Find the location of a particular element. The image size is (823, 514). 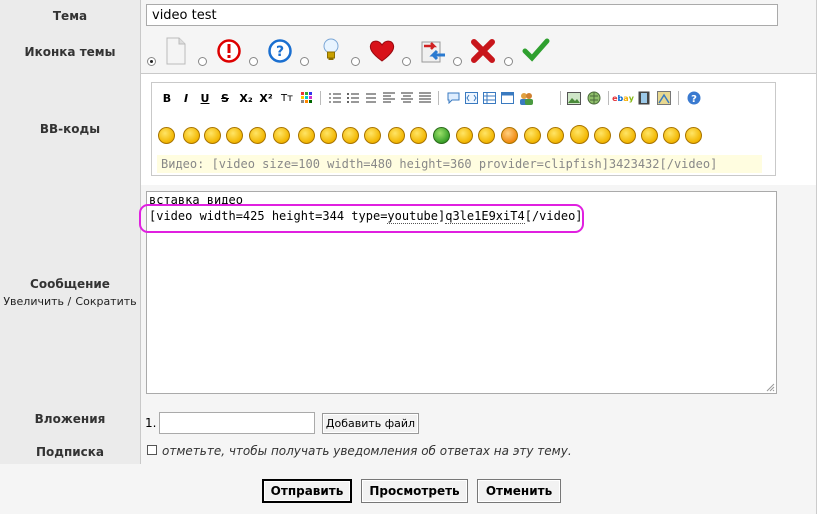

superscript-button: X² is located at coordinates (266, 98).